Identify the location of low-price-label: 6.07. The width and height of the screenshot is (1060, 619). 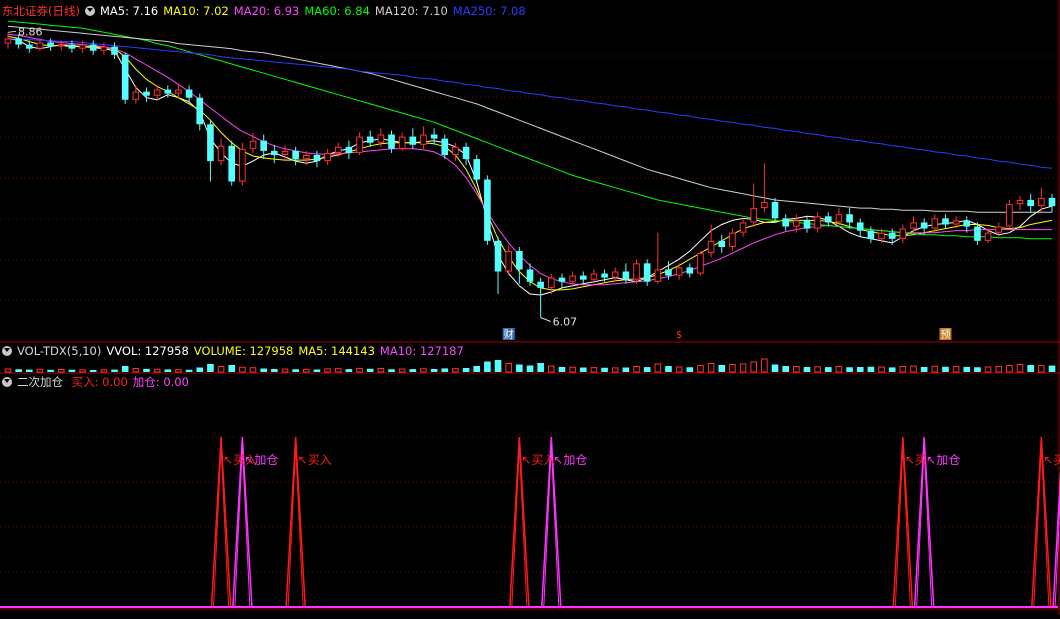
(565, 322).